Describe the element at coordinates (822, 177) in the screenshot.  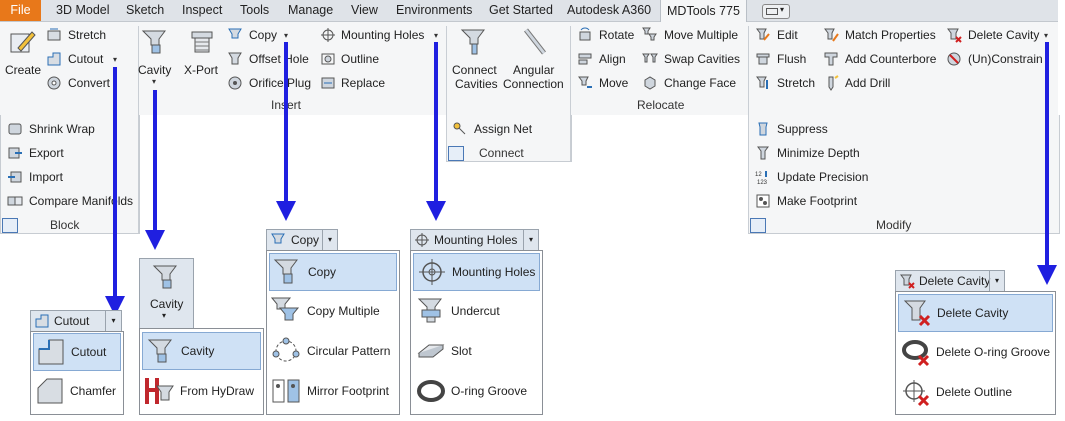
I see `update-precision-button: Update Precision` at that location.